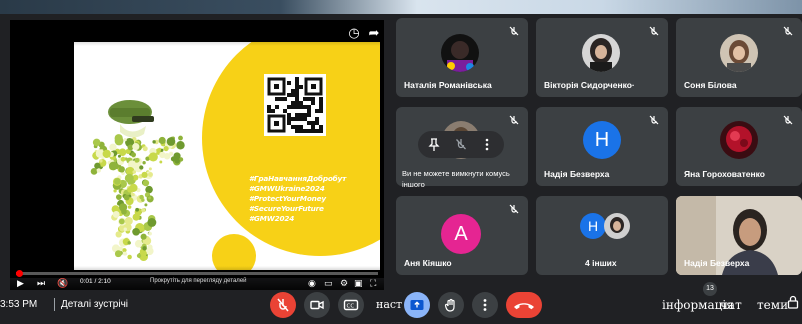 The width and height of the screenshot is (802, 324). I want to click on participant-name: Яна Гороховатенко, so click(724, 174).